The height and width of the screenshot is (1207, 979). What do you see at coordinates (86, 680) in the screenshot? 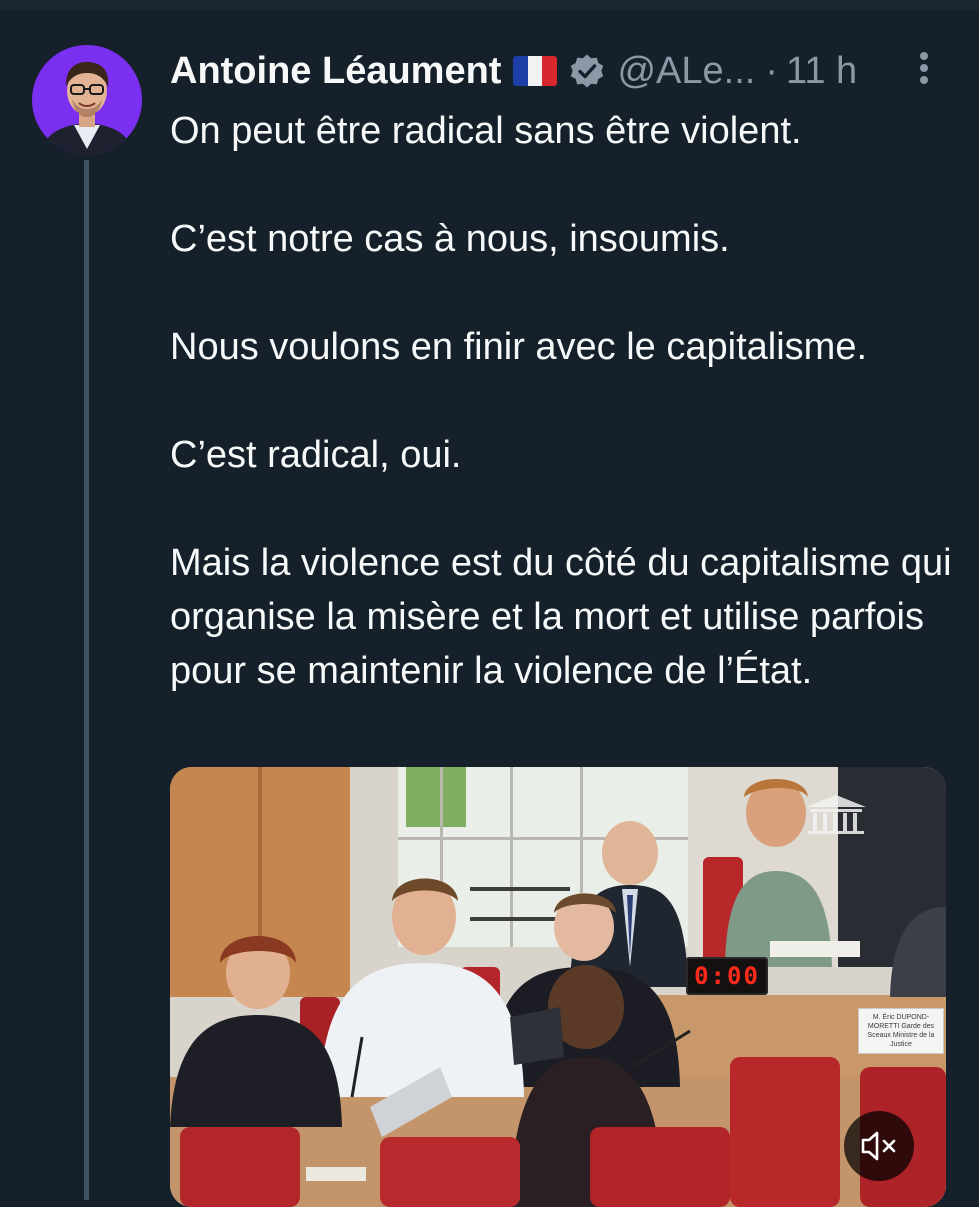
I see `thread-connector-line` at bounding box center [86, 680].